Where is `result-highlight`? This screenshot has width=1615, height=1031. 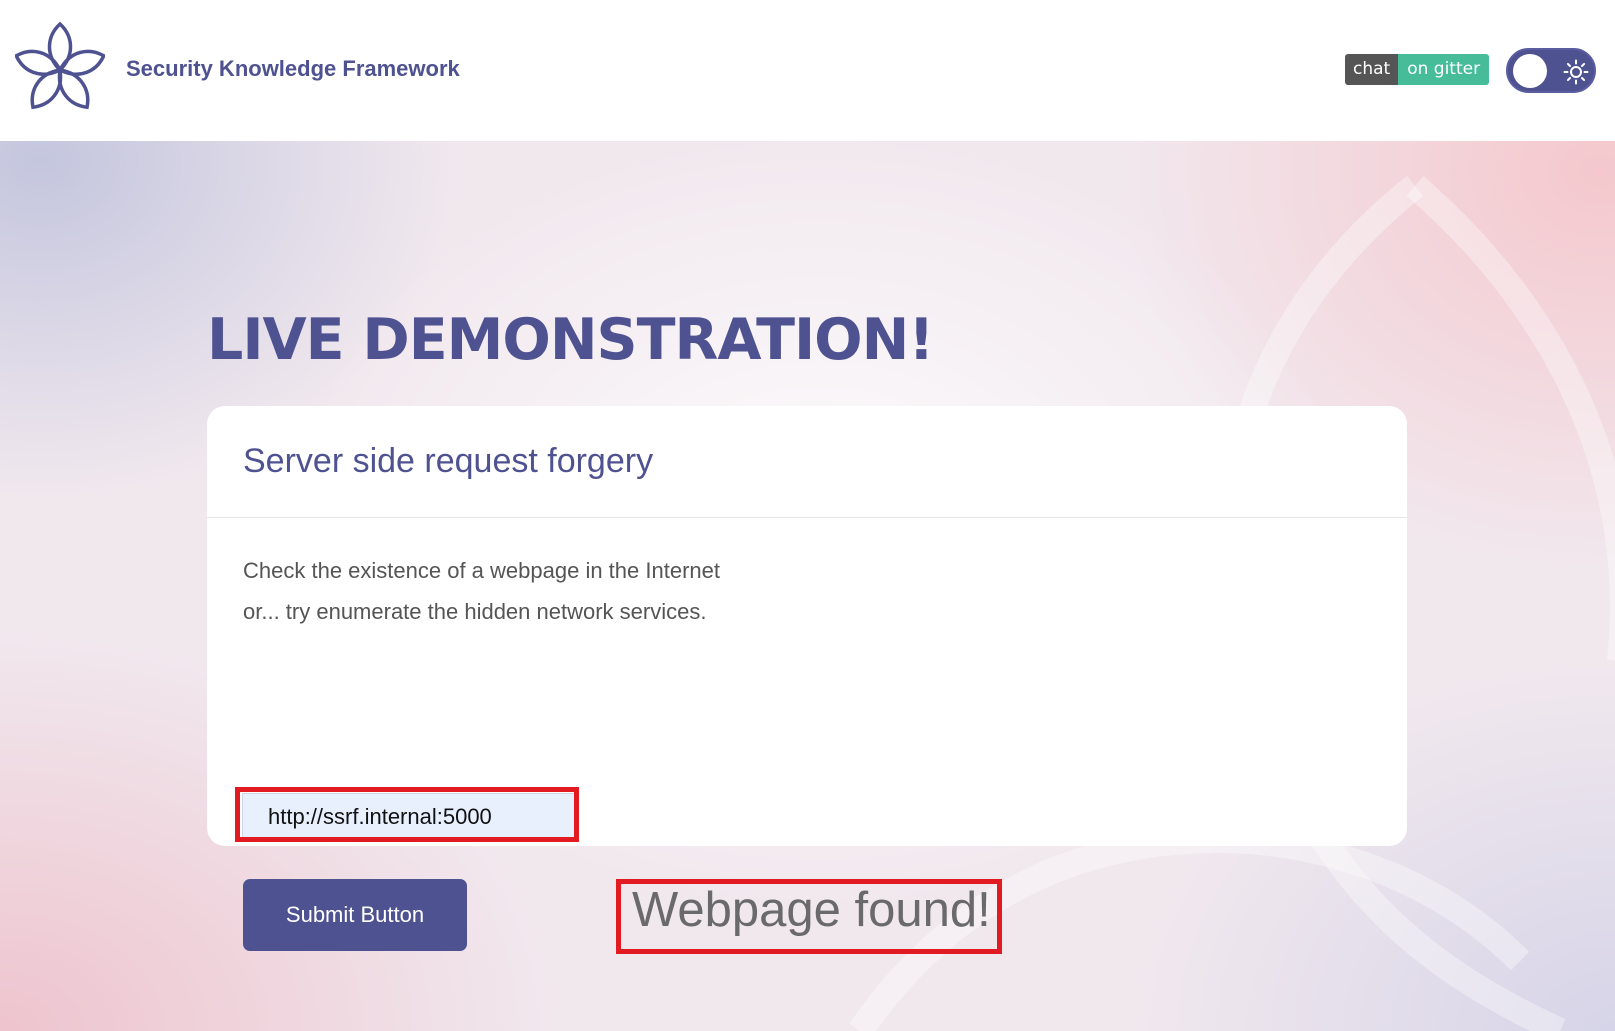 result-highlight is located at coordinates (809, 916).